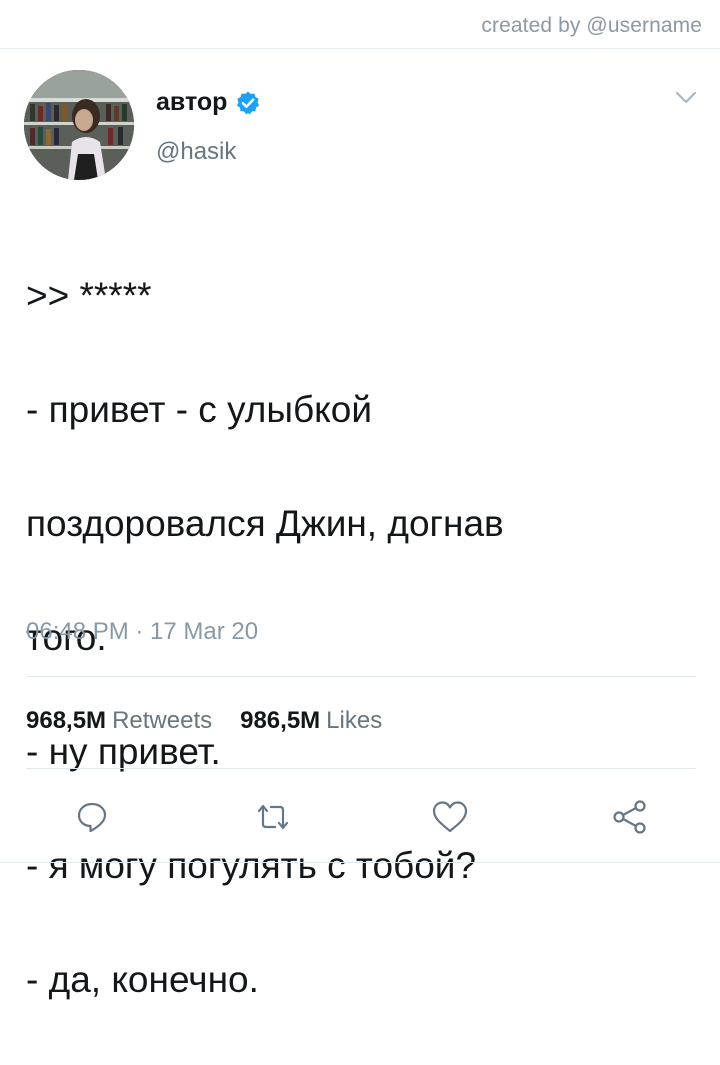 This screenshot has height=1065, width=720. I want to click on share-button, so click(630, 817).